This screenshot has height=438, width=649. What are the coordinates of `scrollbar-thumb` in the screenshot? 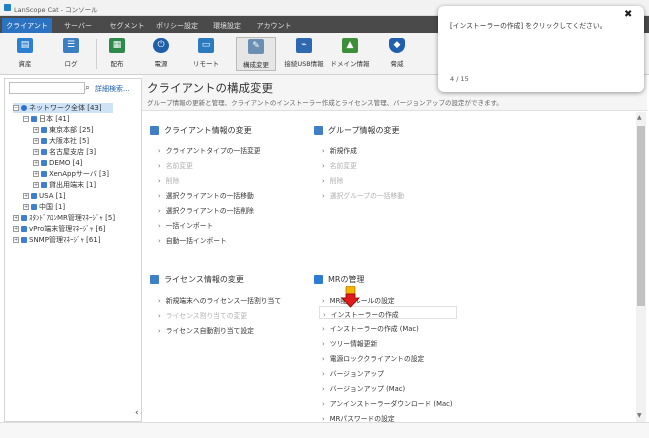 It's located at (641, 216).